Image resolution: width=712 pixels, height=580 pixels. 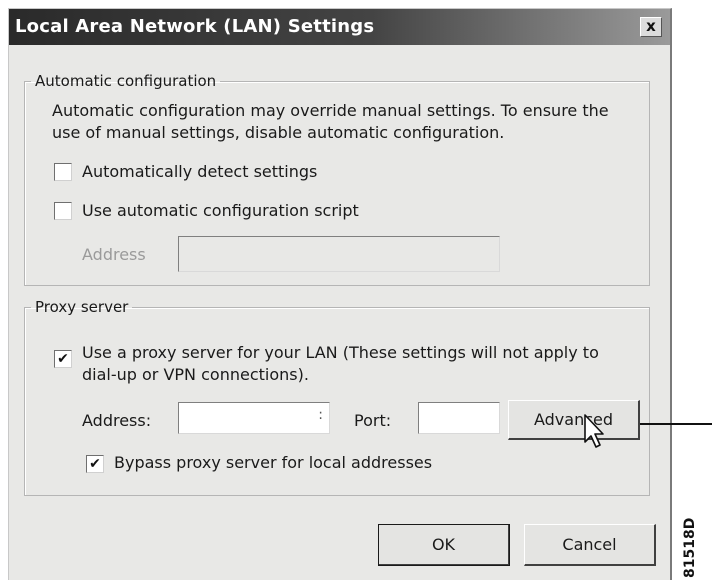 I want to click on mouse-pointer-icon, so click(x=595, y=434).